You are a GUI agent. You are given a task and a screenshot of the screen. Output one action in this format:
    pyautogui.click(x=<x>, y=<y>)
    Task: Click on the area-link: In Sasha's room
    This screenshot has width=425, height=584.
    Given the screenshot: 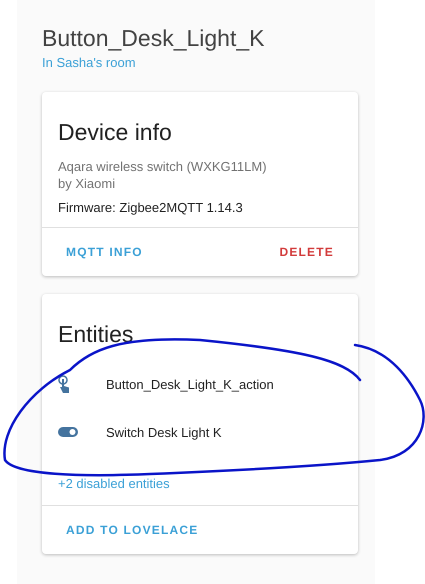 What is the action you would take?
    pyautogui.click(x=200, y=62)
    